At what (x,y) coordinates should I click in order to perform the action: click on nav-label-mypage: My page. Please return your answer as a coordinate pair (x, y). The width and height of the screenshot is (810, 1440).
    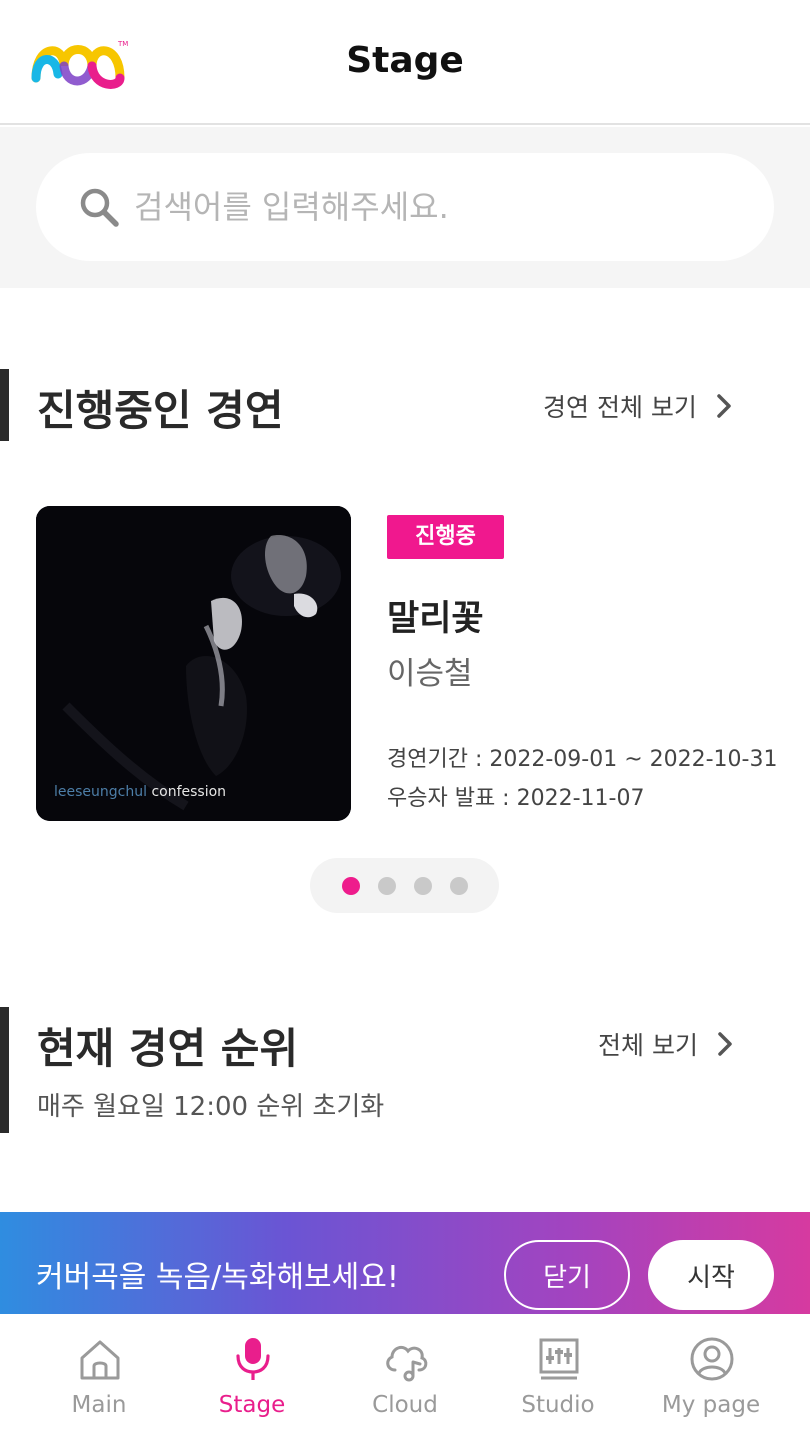
    Looking at the image, I should click on (711, 1405).